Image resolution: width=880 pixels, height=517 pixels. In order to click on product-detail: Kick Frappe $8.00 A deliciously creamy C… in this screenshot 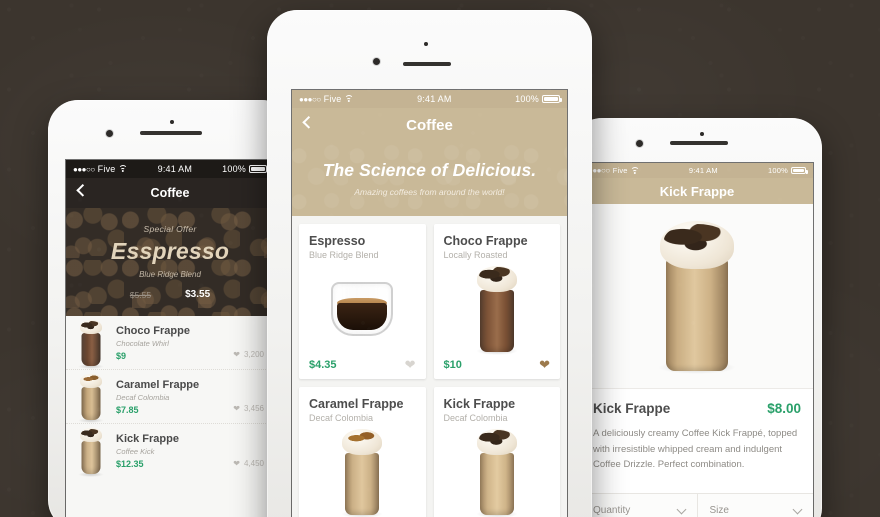, I will do `click(697, 435)`.